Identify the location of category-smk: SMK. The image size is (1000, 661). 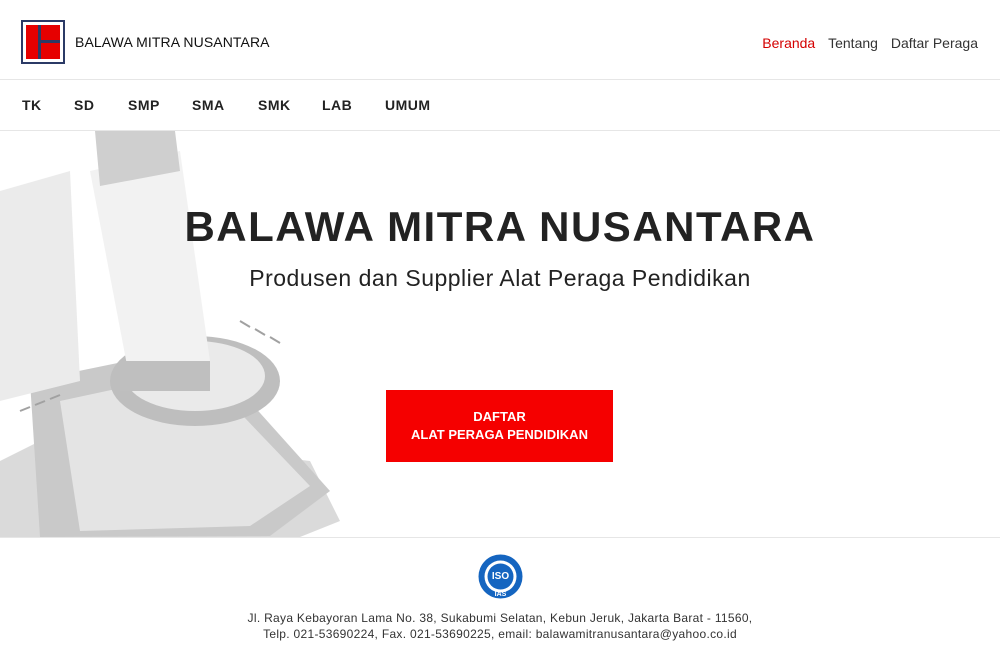
(274, 105).